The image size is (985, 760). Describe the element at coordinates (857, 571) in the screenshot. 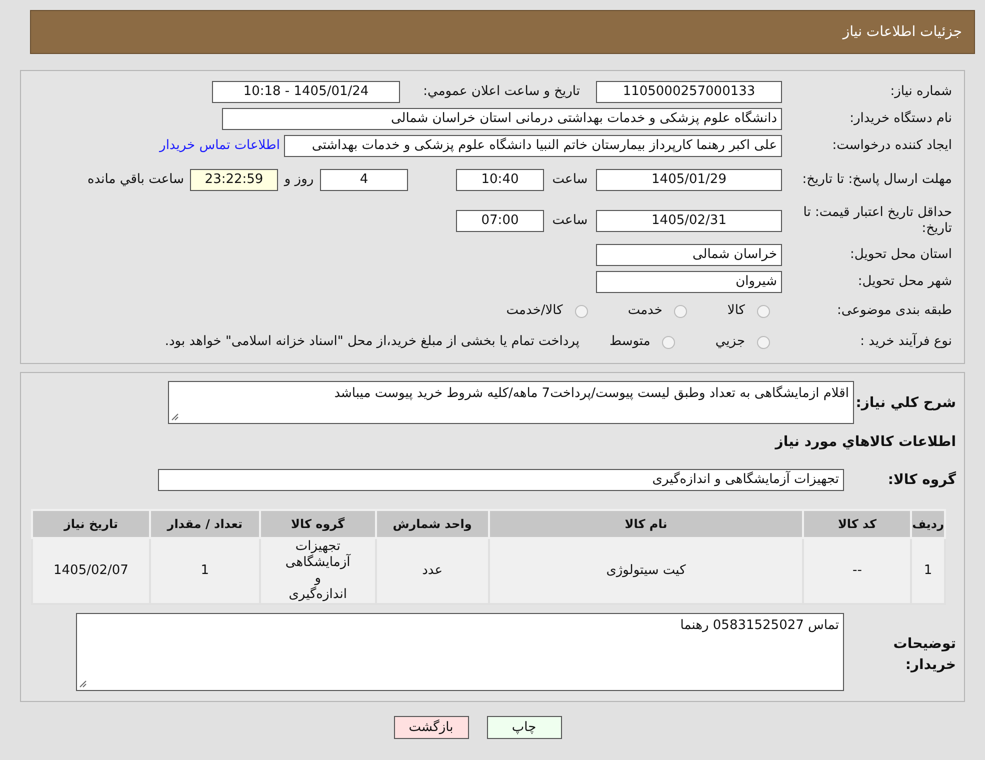

I see `table-cell: --` at that location.